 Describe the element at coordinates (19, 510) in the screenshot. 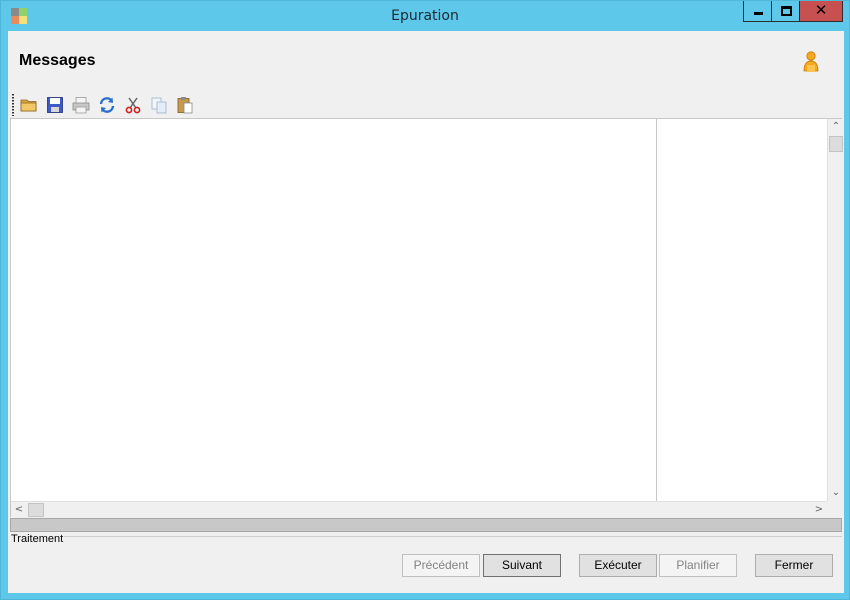

I see `scroll-left-arrow-icon: <` at that location.